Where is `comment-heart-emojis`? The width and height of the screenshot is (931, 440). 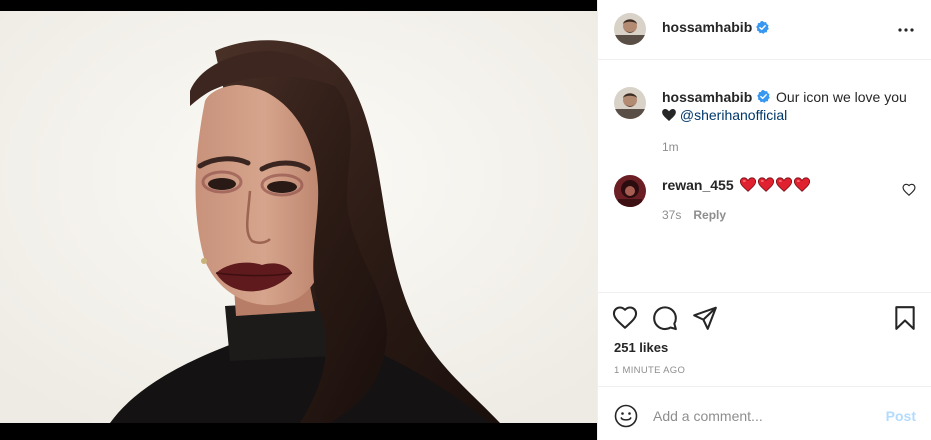 comment-heart-emojis is located at coordinates (774, 185).